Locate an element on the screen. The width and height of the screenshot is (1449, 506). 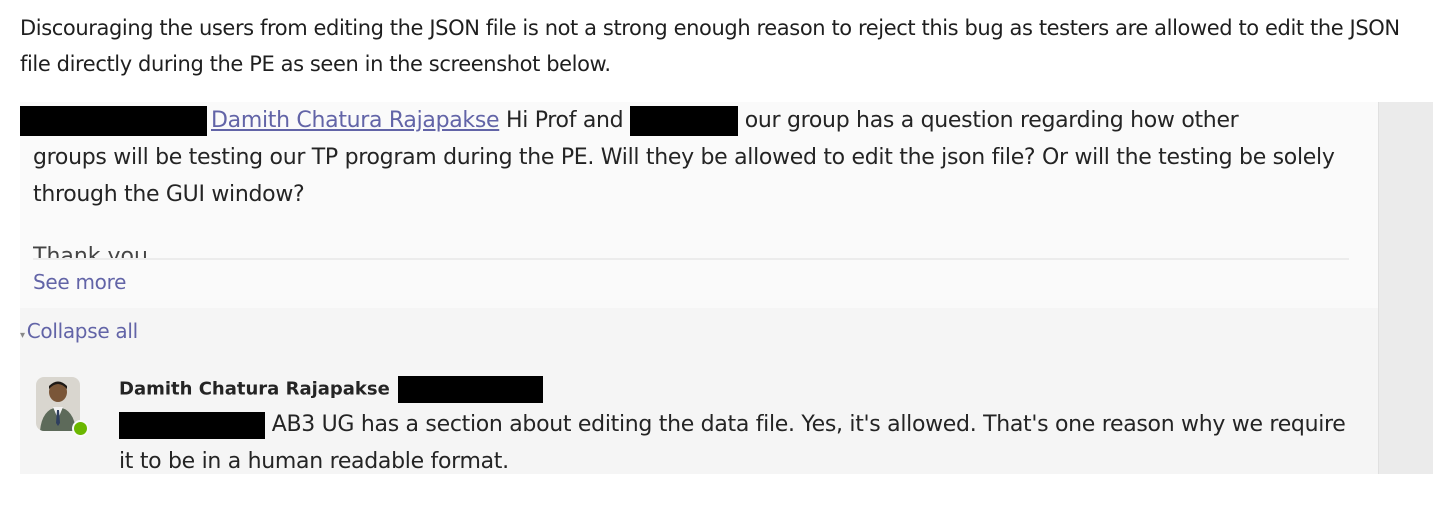
see-more-link: See more is located at coordinates (79, 282).